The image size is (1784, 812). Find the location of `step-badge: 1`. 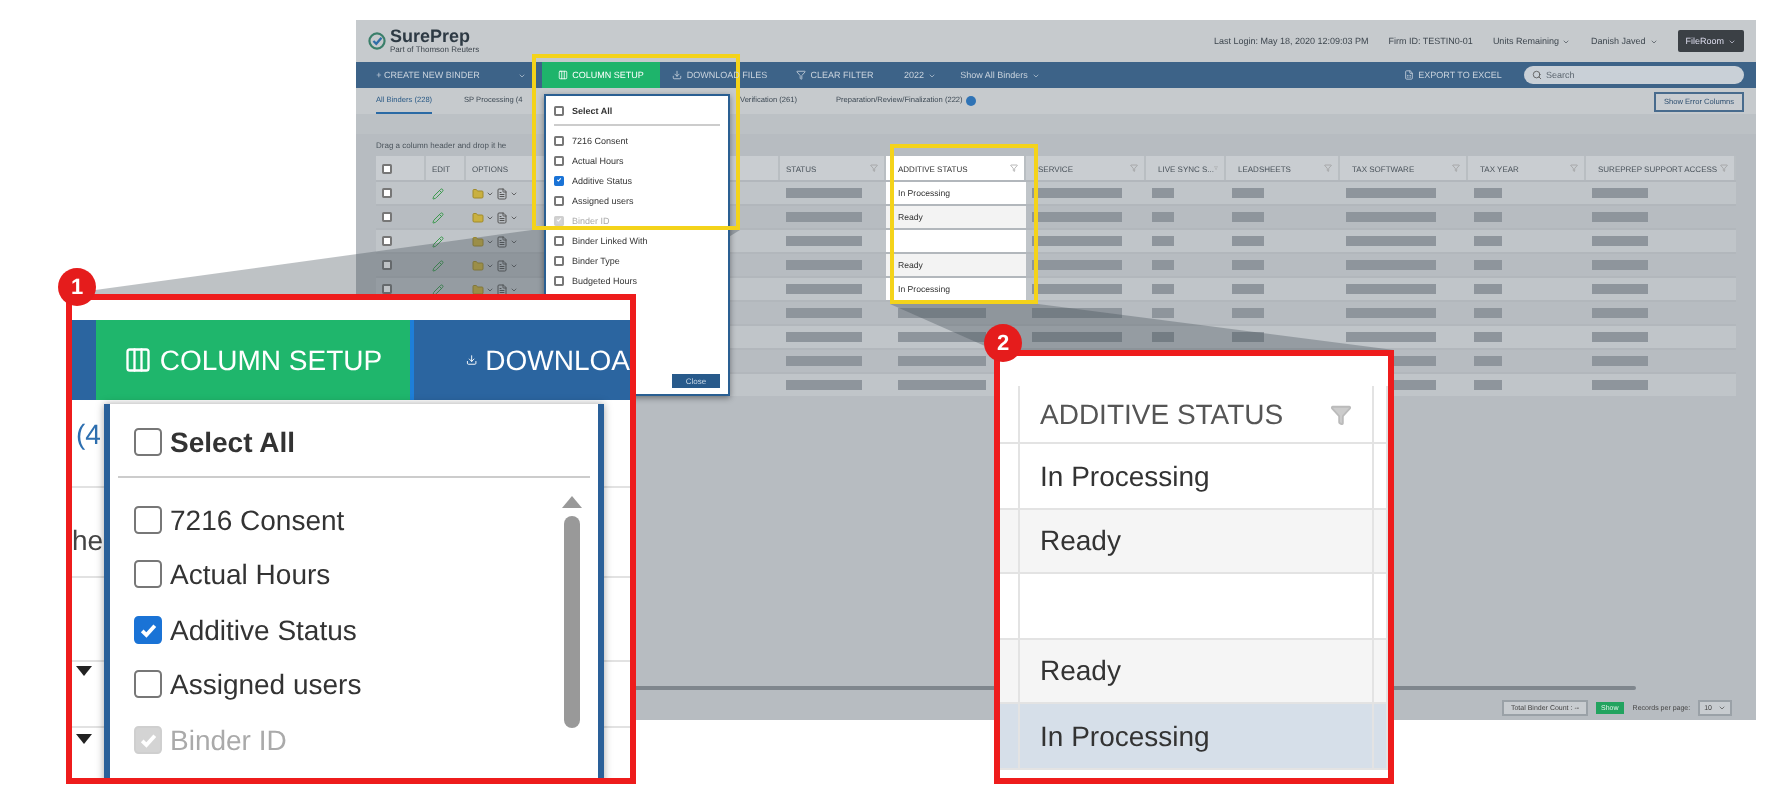

step-badge: 1 is located at coordinates (77, 287).